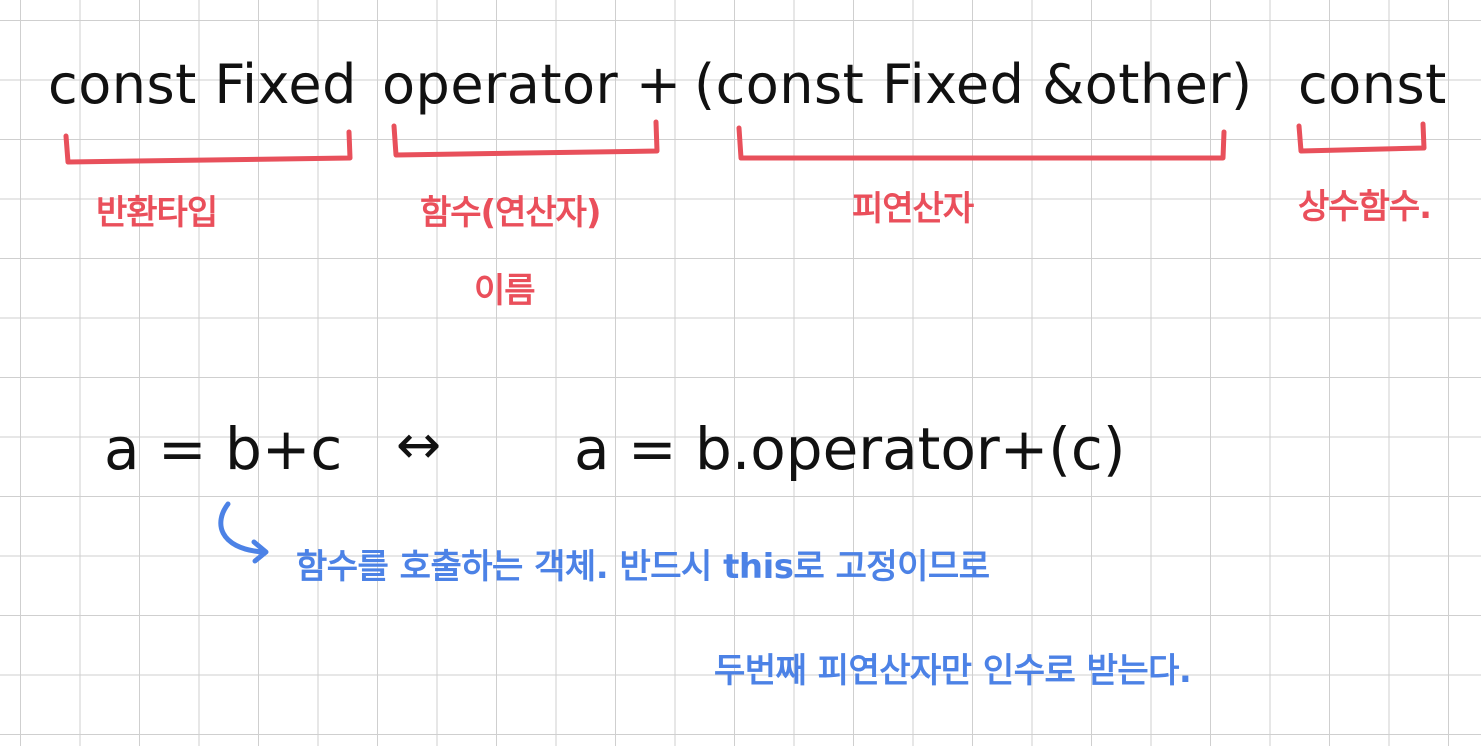  Describe the element at coordinates (223, 449) in the screenshot. I see `equation-left: a = b+c` at that location.